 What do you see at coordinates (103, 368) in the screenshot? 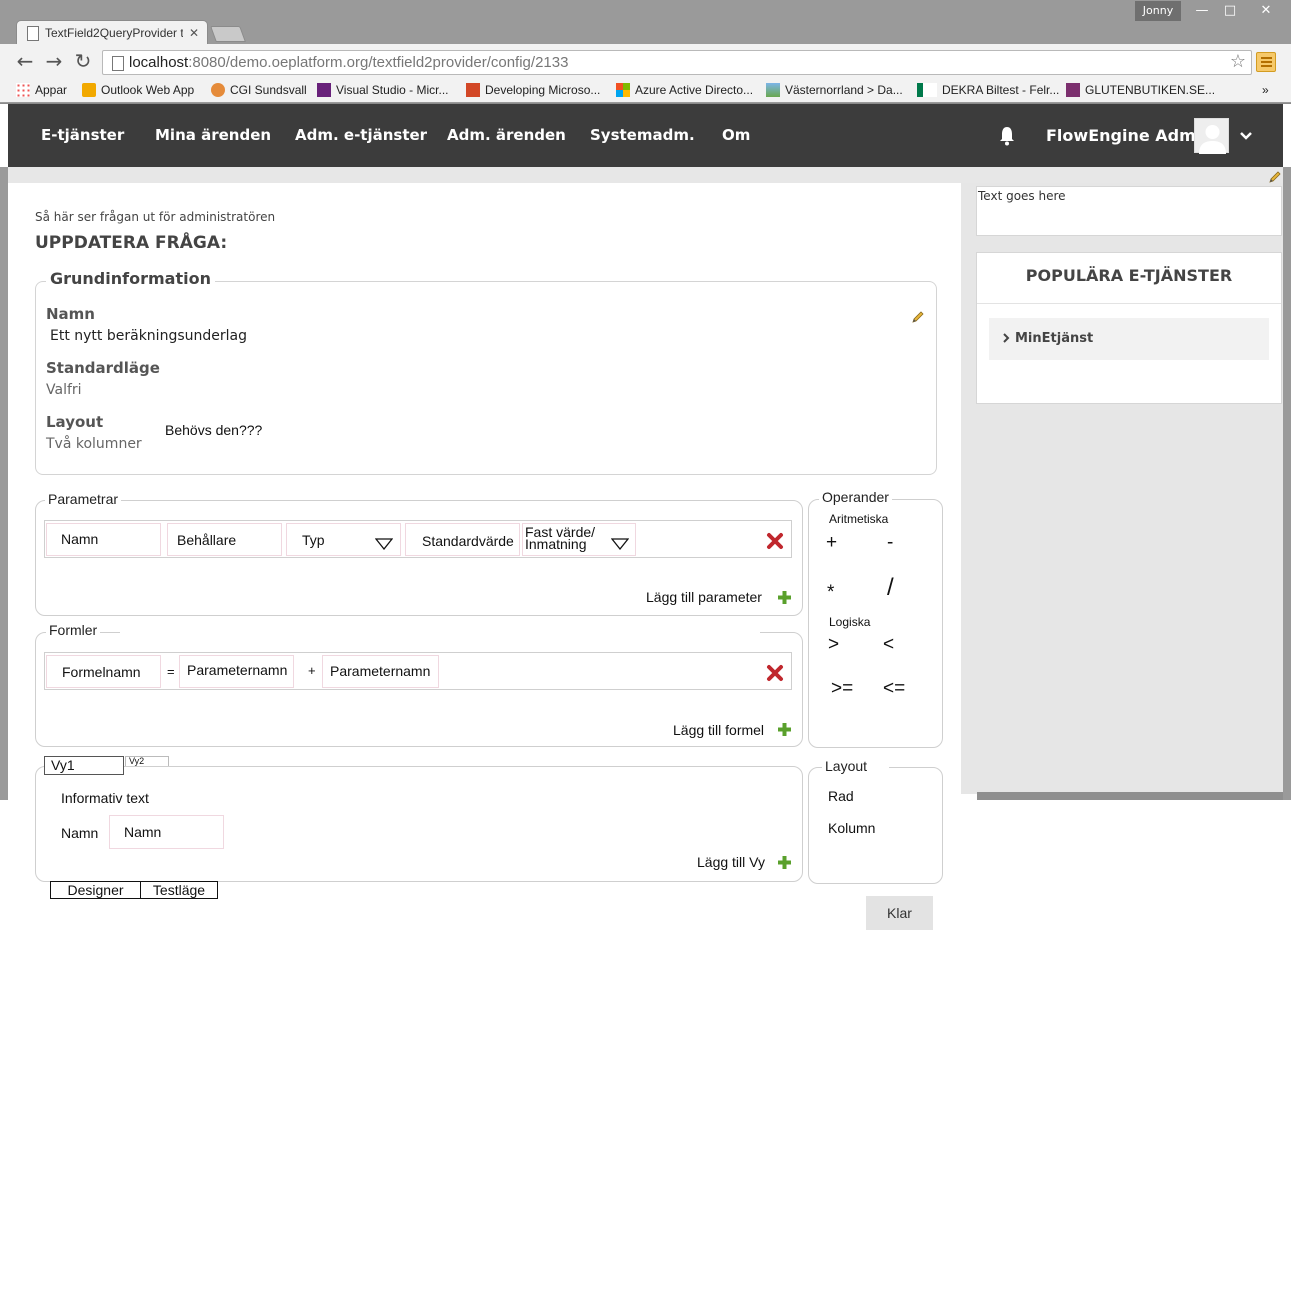
I see `default-mode-label: Standardläge` at bounding box center [103, 368].